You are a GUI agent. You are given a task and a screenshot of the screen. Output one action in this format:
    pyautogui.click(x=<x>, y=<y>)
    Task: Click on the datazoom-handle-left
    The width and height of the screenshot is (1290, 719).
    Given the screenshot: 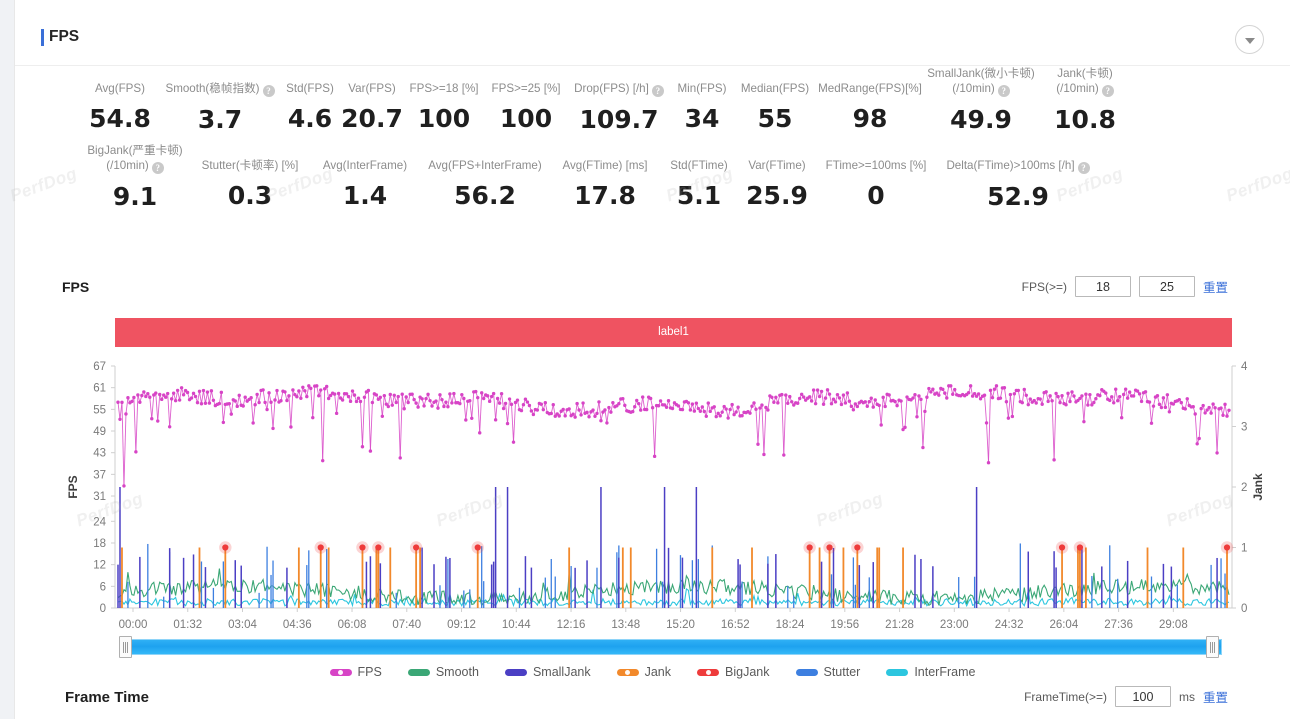 What is the action you would take?
    pyautogui.click(x=125, y=647)
    